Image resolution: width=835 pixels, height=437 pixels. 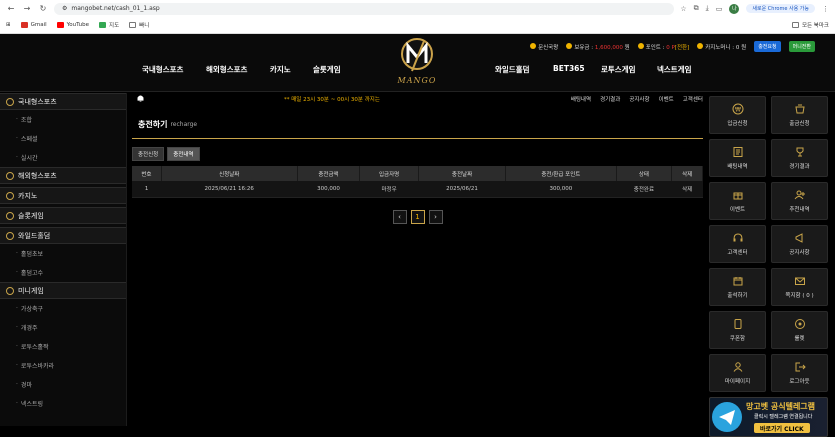 What do you see at coordinates (63, 346) in the screenshot?
I see `sidebar-item-lotus-oddeven: 로투스홀짝` at bounding box center [63, 346].